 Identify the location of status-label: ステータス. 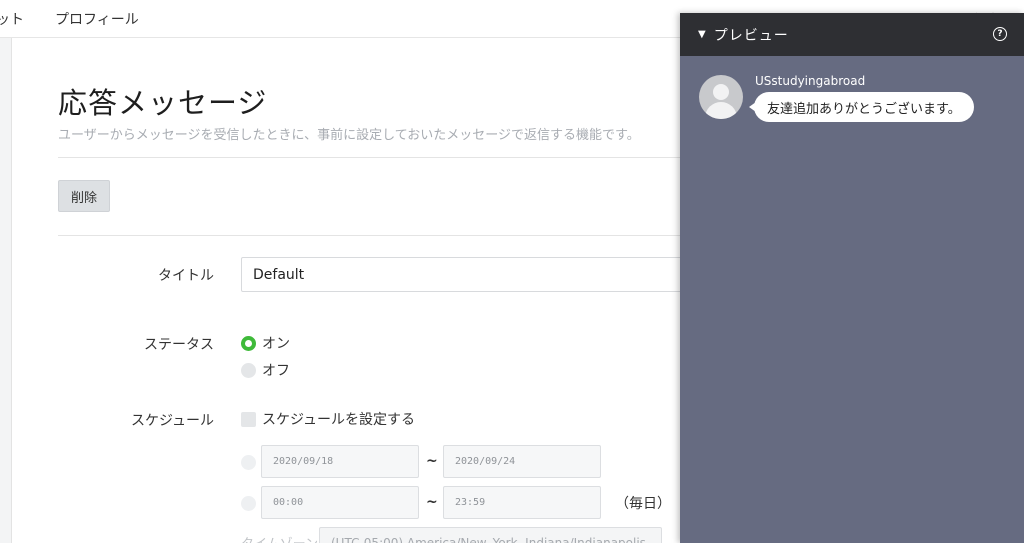
(179, 345).